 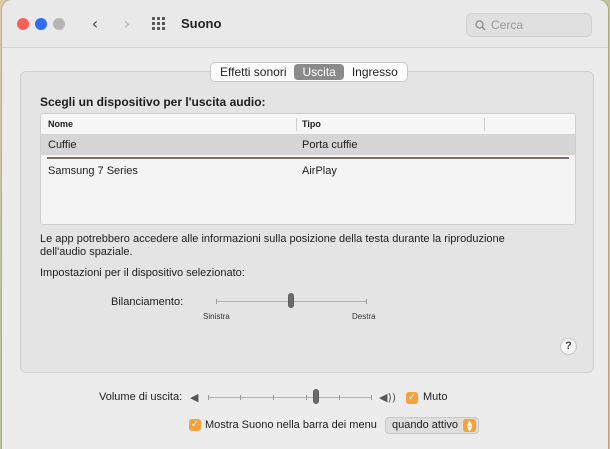 I want to click on balance-knob, so click(x=291, y=300).